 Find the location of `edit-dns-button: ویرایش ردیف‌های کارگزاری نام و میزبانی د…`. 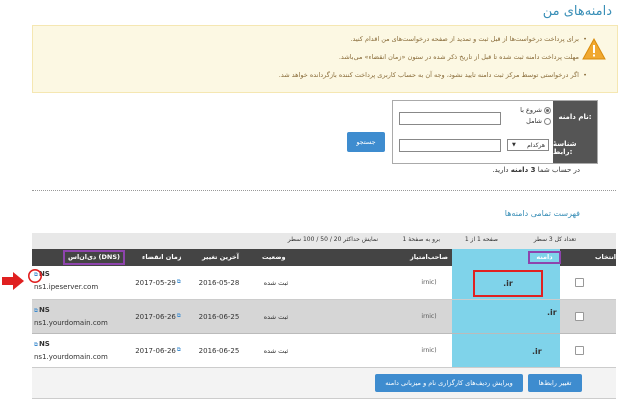

edit-dns-button: ویرایش ردیف‌های کارگزاری نام و میزبانی د… is located at coordinates (449, 383).